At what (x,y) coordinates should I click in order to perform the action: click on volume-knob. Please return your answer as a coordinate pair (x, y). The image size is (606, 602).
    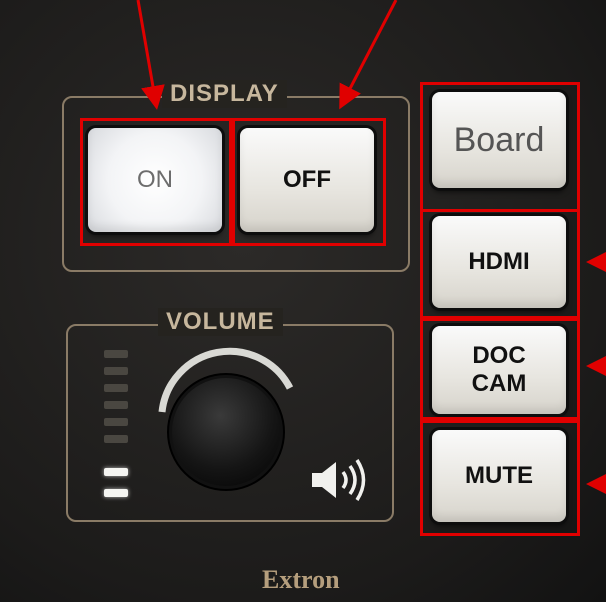
    Looking at the image, I should click on (228, 420).